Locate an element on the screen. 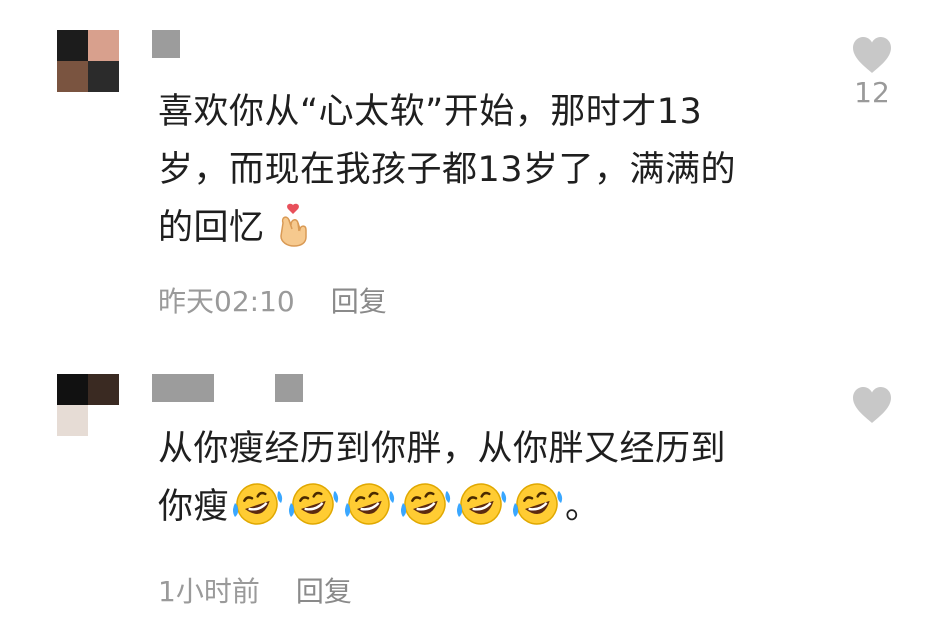 The width and height of the screenshot is (951, 640). comment-meta: 1小时前 回复 is located at coordinates (255, 590).